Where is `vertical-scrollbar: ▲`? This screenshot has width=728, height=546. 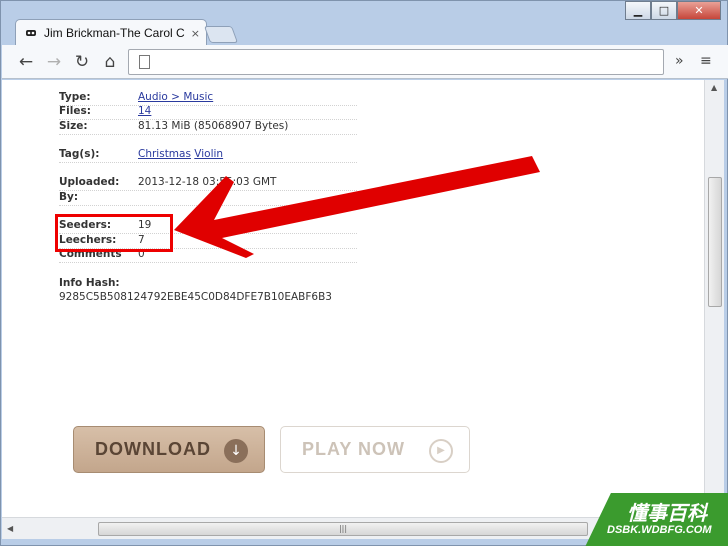
vertical-scrollbar: ▲ is located at coordinates (714, 298).